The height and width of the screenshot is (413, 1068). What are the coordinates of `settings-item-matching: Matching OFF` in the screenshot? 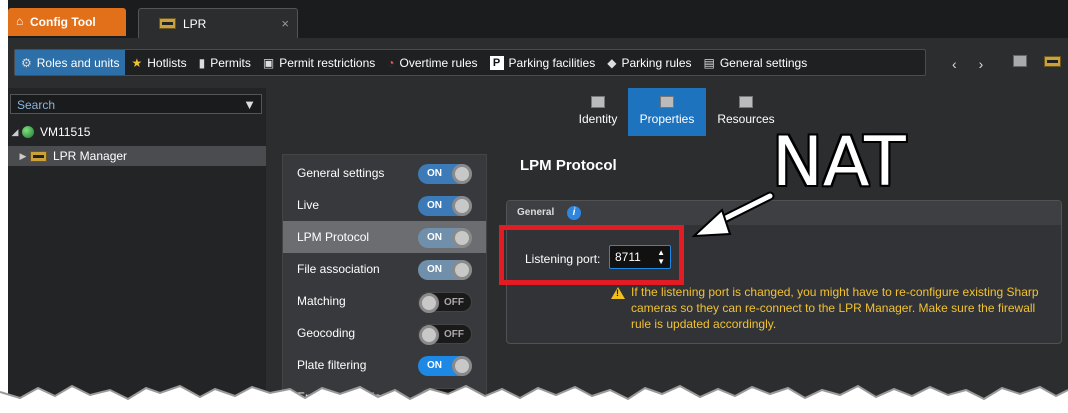 It's located at (384, 301).